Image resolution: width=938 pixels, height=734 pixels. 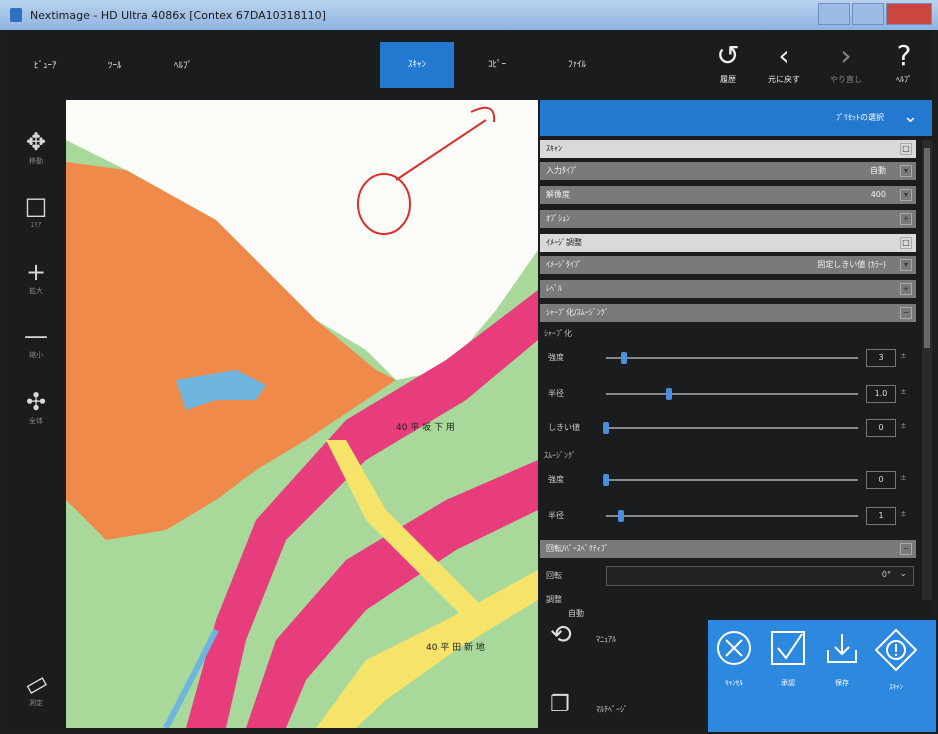 What do you see at coordinates (927, 248) in the screenshot?
I see `scrollbar-thumb` at bounding box center [927, 248].